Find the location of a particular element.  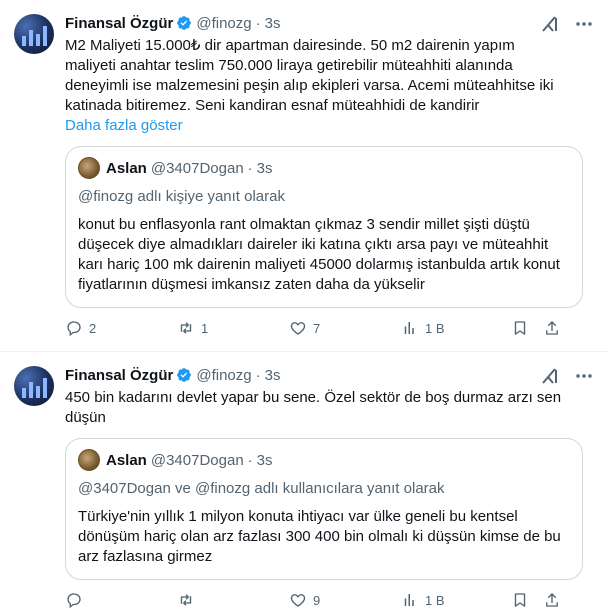

action-bar: 2 1 7 1 B is located at coordinates (325, 328).